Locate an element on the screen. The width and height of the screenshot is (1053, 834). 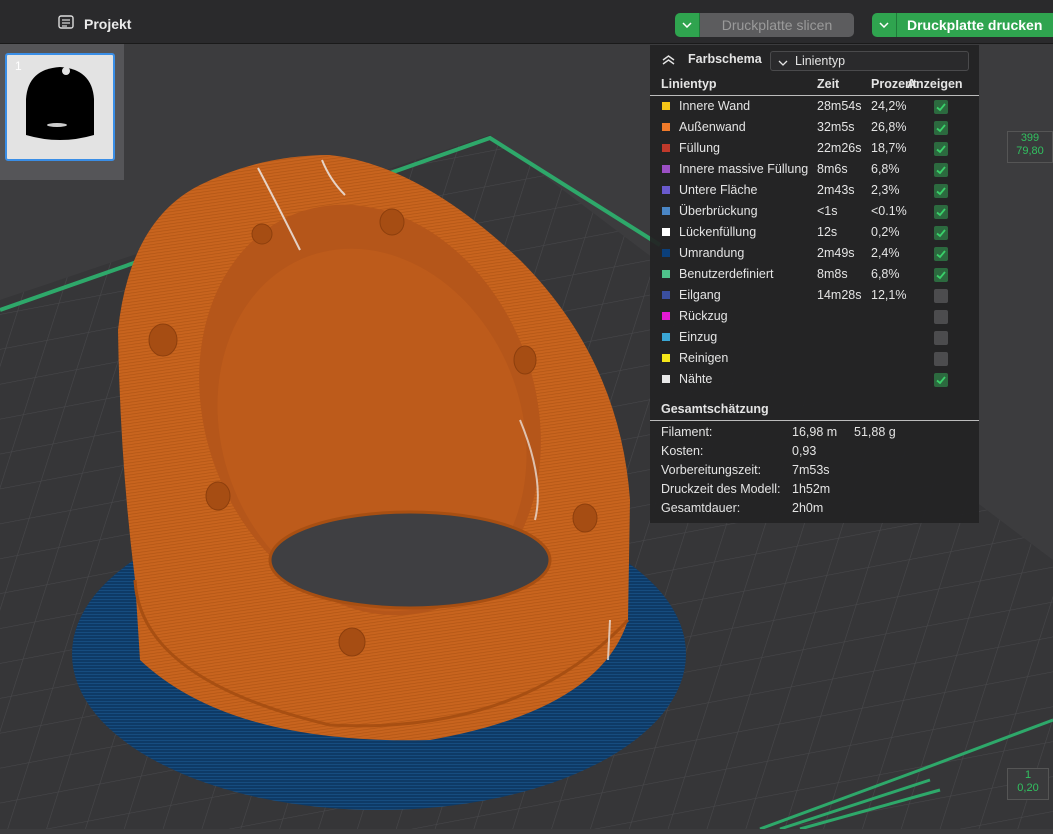
color-scheme-select: Linientyp is located at coordinates (869, 61).